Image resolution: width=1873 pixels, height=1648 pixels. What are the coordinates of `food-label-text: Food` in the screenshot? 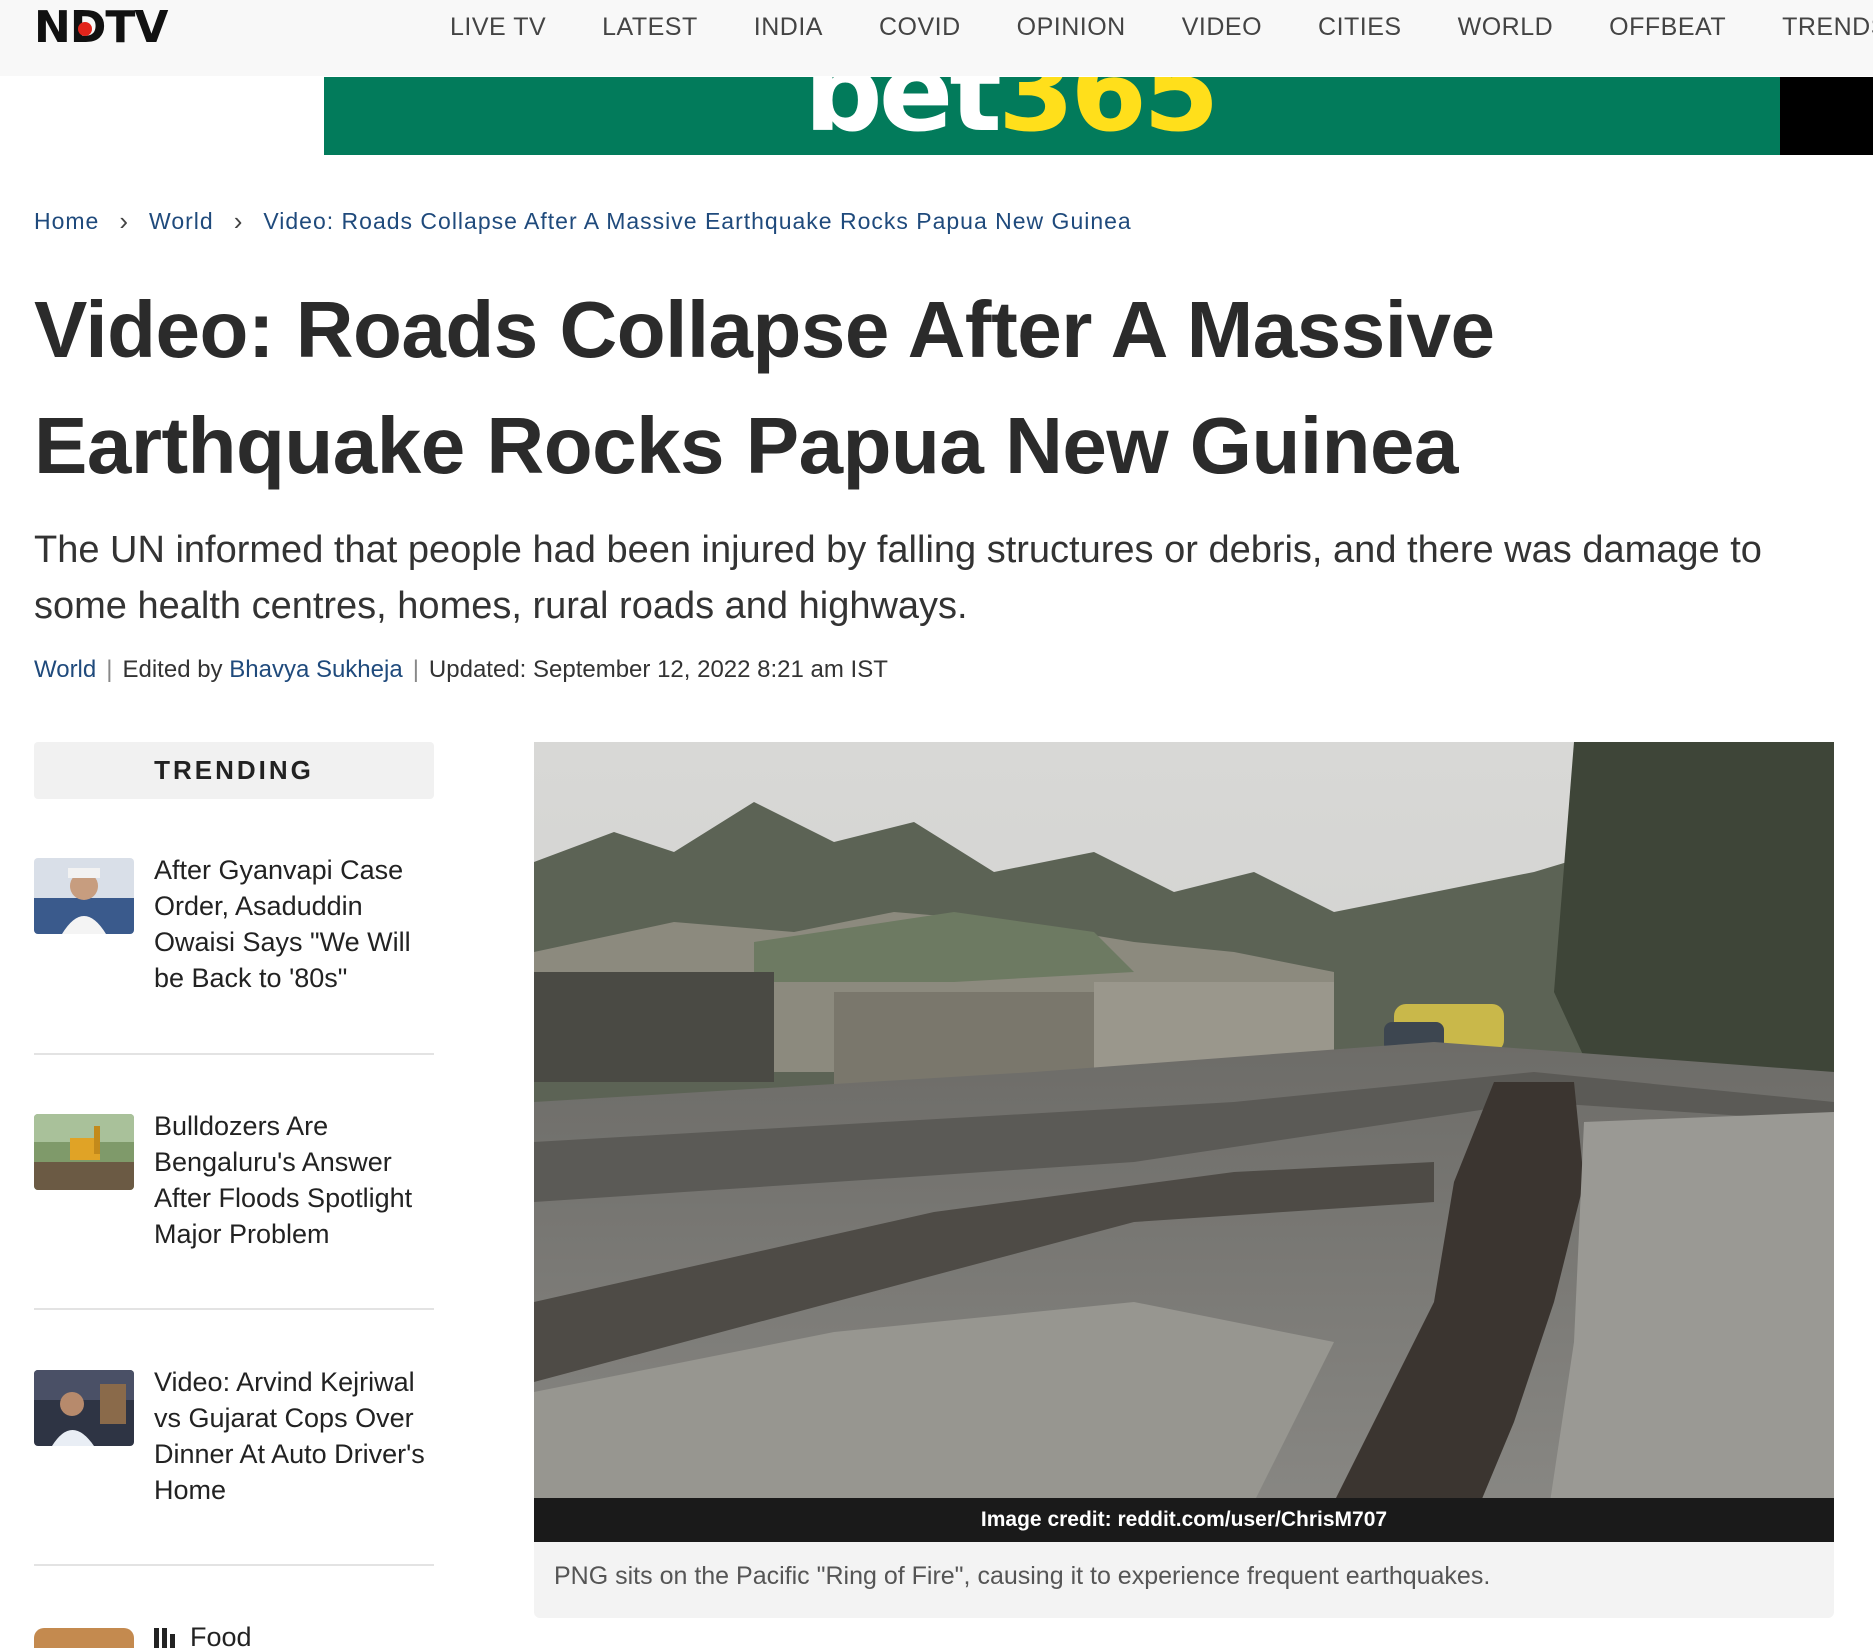 It's located at (221, 1635).